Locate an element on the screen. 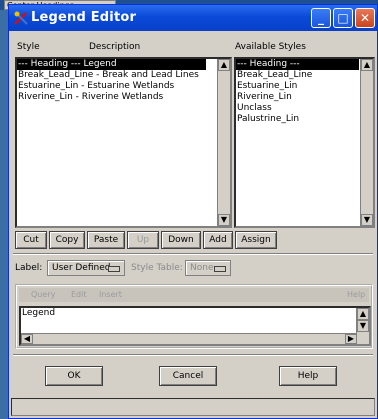  status-bar is located at coordinates (193, 407).